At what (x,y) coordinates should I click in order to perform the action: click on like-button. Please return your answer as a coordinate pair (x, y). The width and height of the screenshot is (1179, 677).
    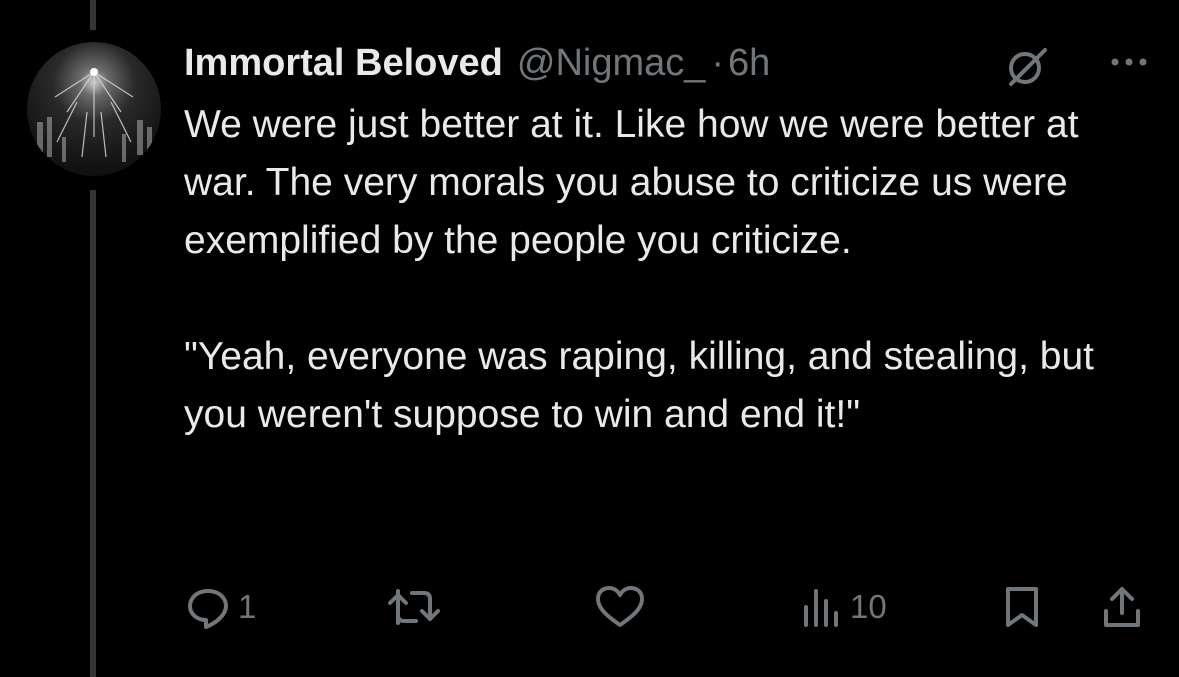
    Looking at the image, I should click on (623, 607).